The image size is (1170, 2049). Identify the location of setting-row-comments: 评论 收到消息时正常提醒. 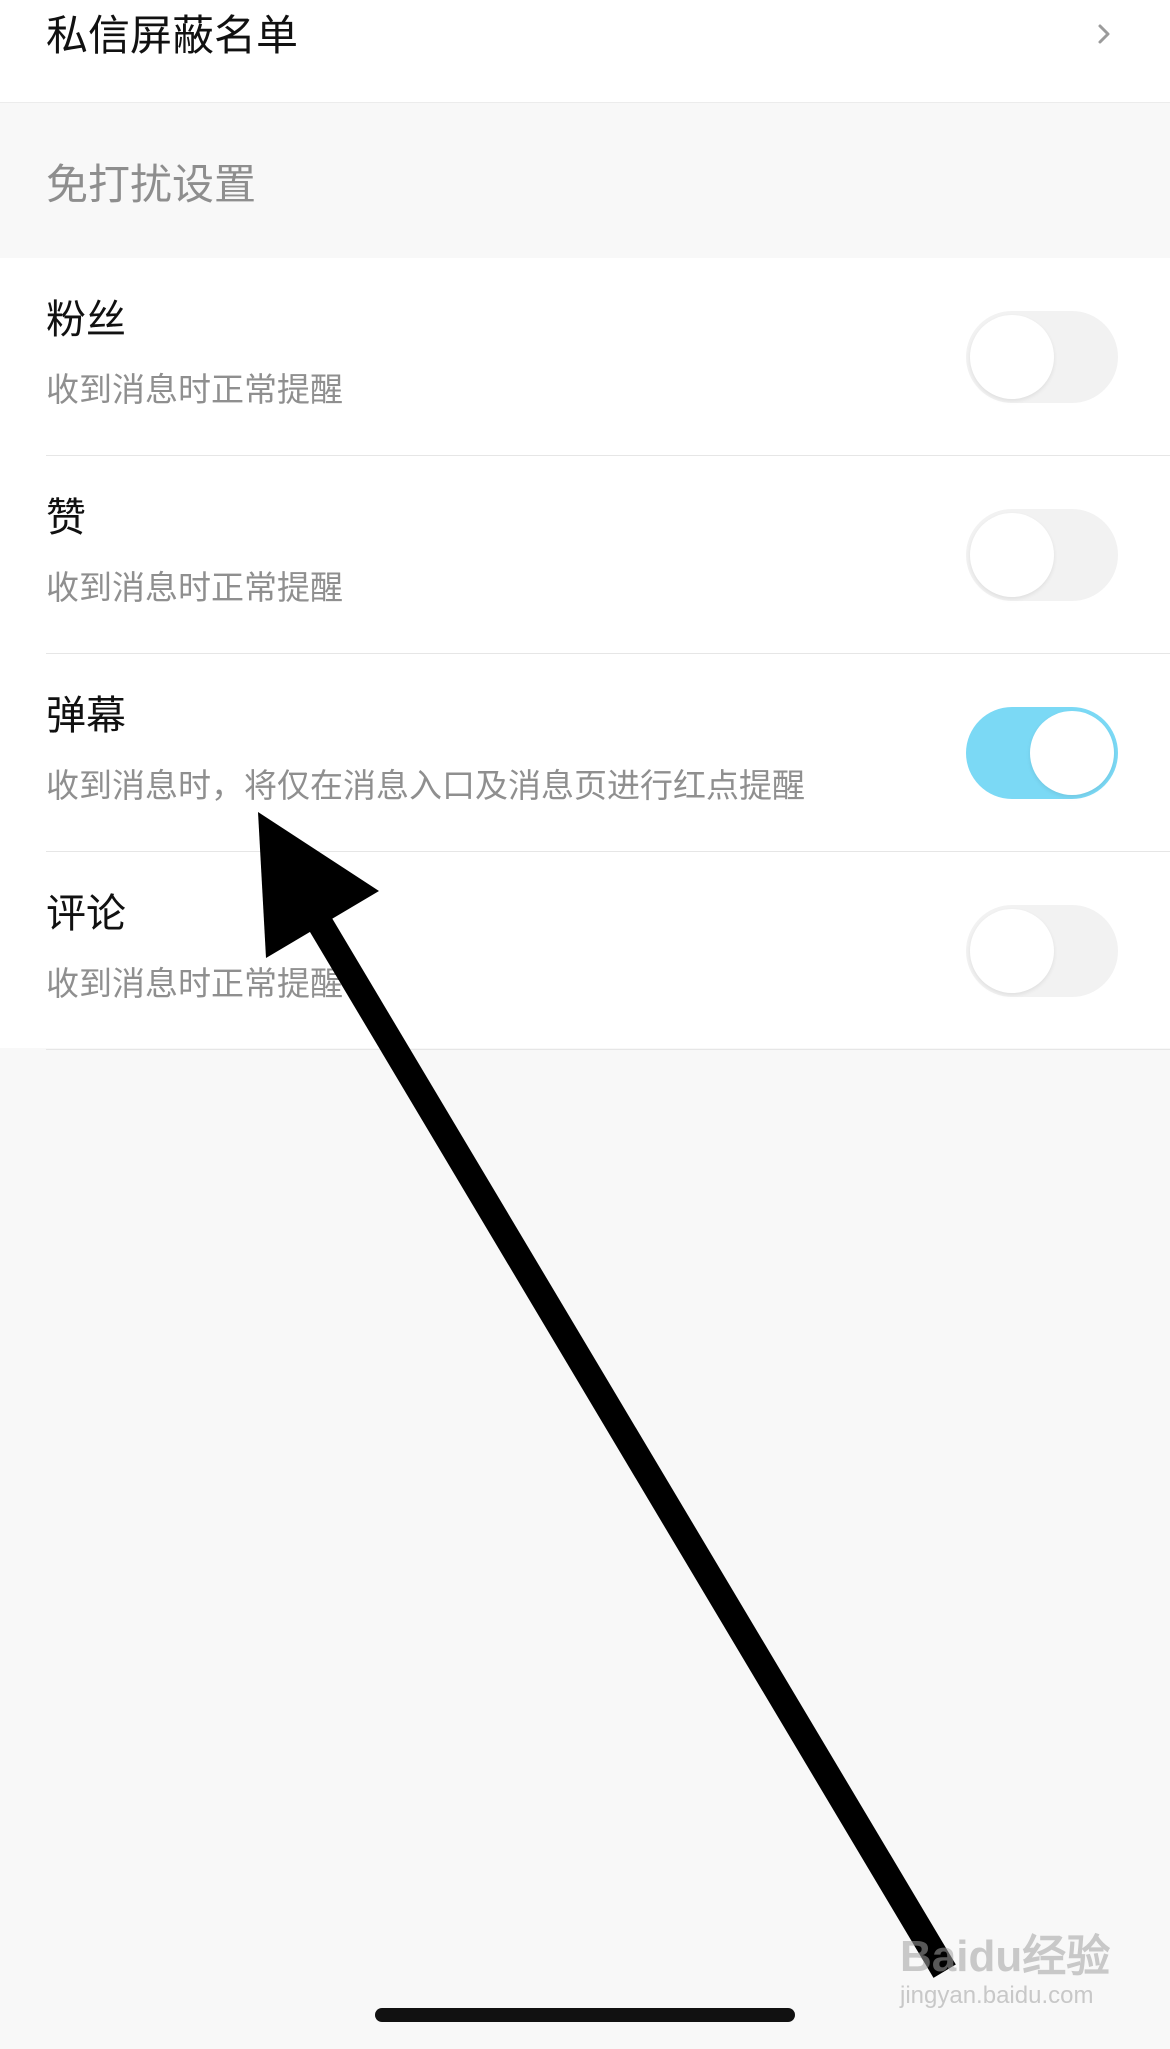
(585, 951).